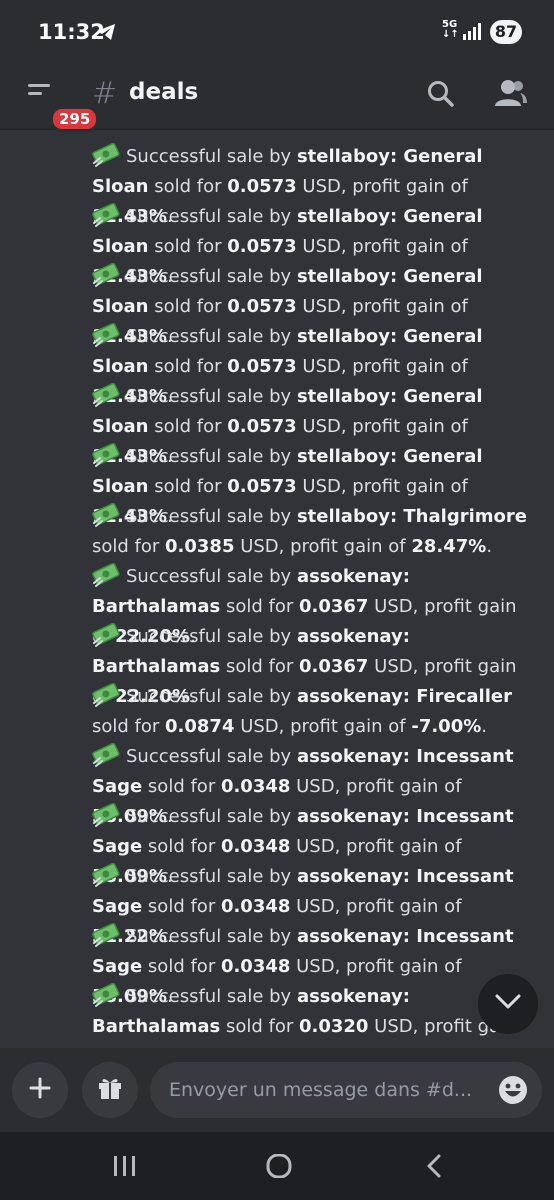 The height and width of the screenshot is (1200, 554). Describe the element at coordinates (333, 606) in the screenshot. I see `price-value: 0.0367` at that location.